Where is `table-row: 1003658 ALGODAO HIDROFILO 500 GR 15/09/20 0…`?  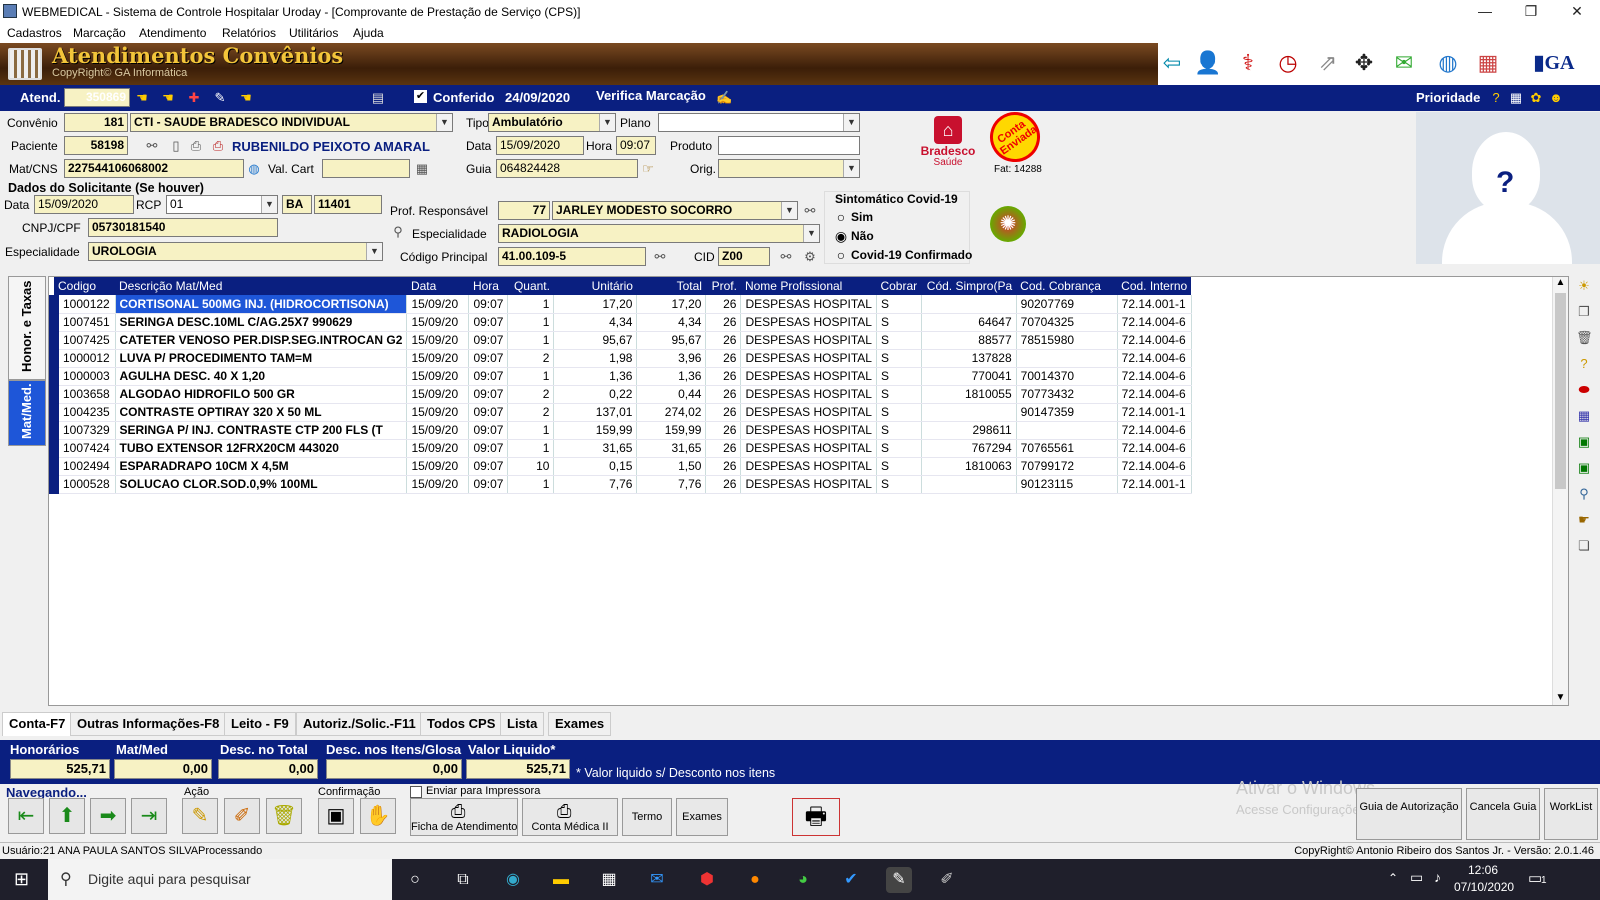 table-row: 1003658 ALGODAO HIDROFILO 500 GR 15/09/20 0… is located at coordinates (620, 394).